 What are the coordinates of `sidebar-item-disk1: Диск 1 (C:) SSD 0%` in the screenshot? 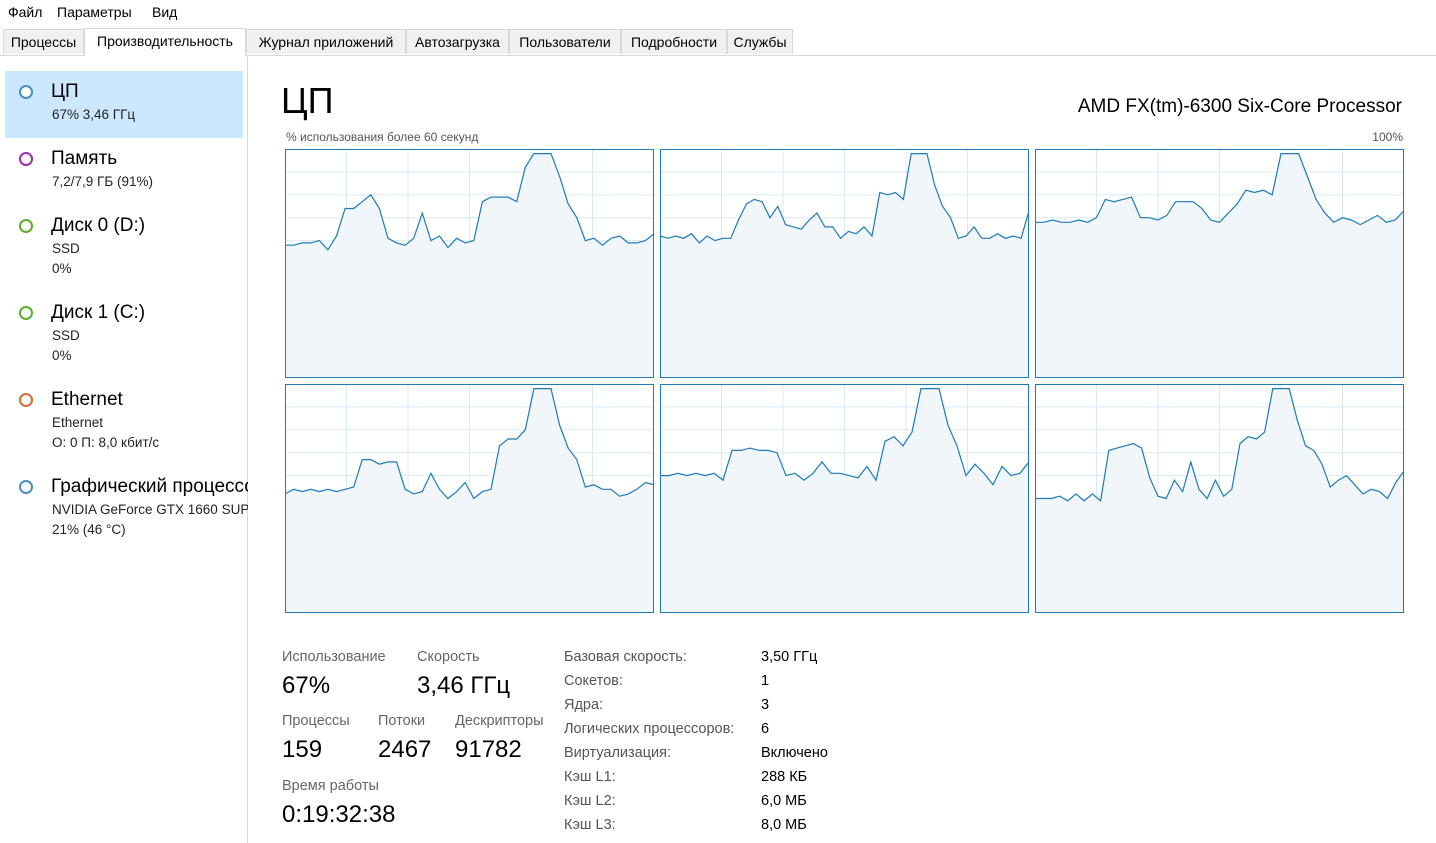 It's located at (124, 335).